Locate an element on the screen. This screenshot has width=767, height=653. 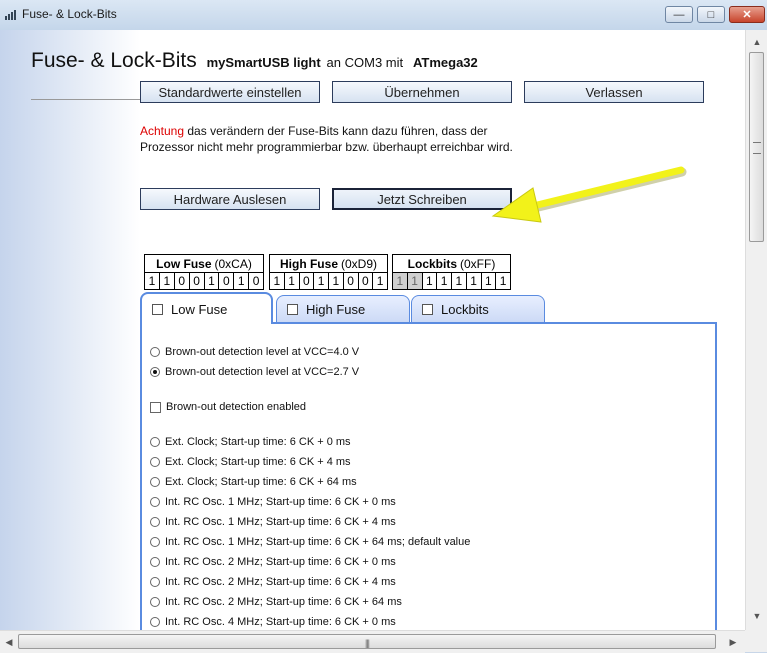
scroll-right-icon: ▶ is located at coordinates (733, 642).